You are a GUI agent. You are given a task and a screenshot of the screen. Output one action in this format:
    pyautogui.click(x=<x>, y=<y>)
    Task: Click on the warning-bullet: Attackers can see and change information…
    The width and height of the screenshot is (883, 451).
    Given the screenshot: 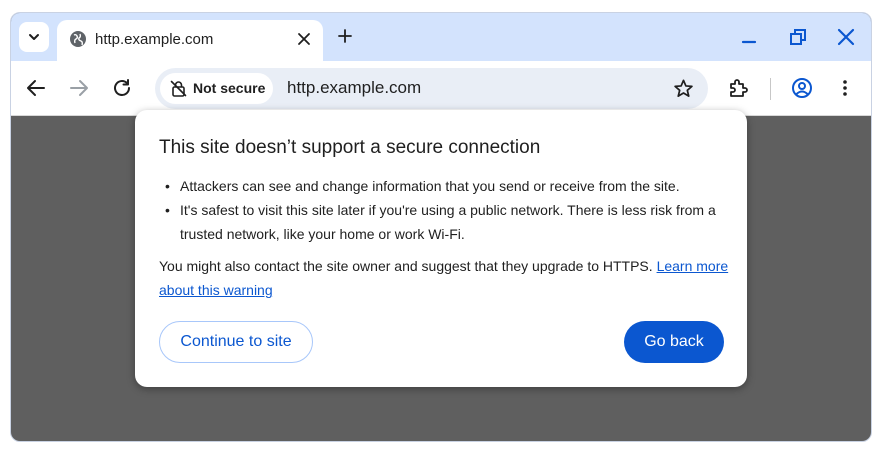 What is the action you would take?
    pyautogui.click(x=445, y=186)
    